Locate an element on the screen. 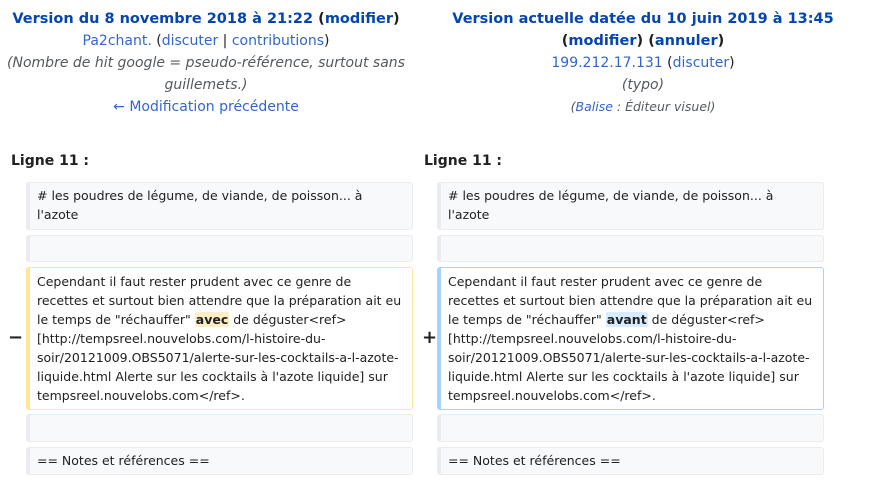 The width and height of the screenshot is (874, 480). notes-heading-left: == Notes et références == is located at coordinates (219, 461).